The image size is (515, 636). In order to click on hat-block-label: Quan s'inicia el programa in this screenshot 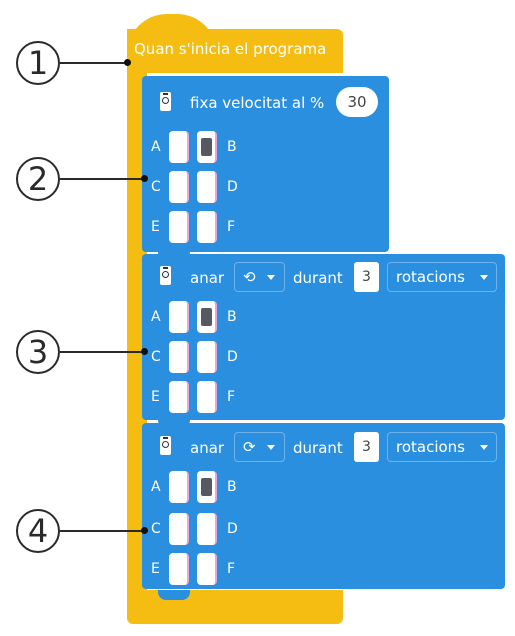, I will do `click(230, 49)`.